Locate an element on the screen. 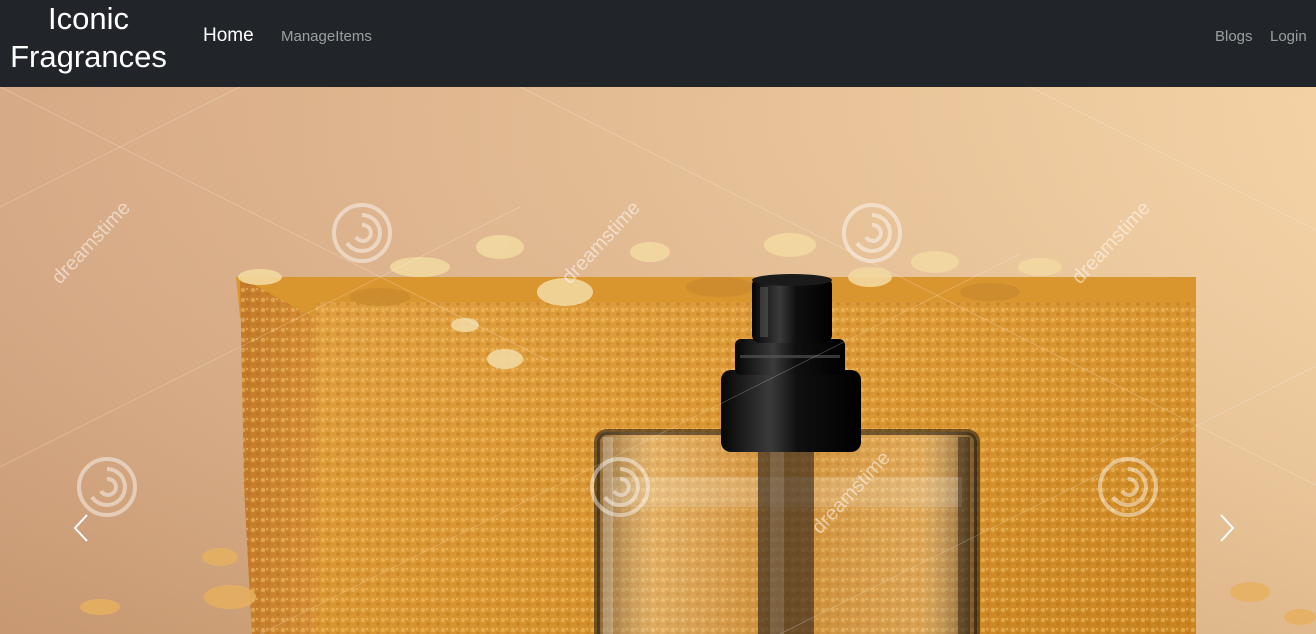 The height and width of the screenshot is (634, 1316). brand-line-2: Fragrances is located at coordinates (88, 56).